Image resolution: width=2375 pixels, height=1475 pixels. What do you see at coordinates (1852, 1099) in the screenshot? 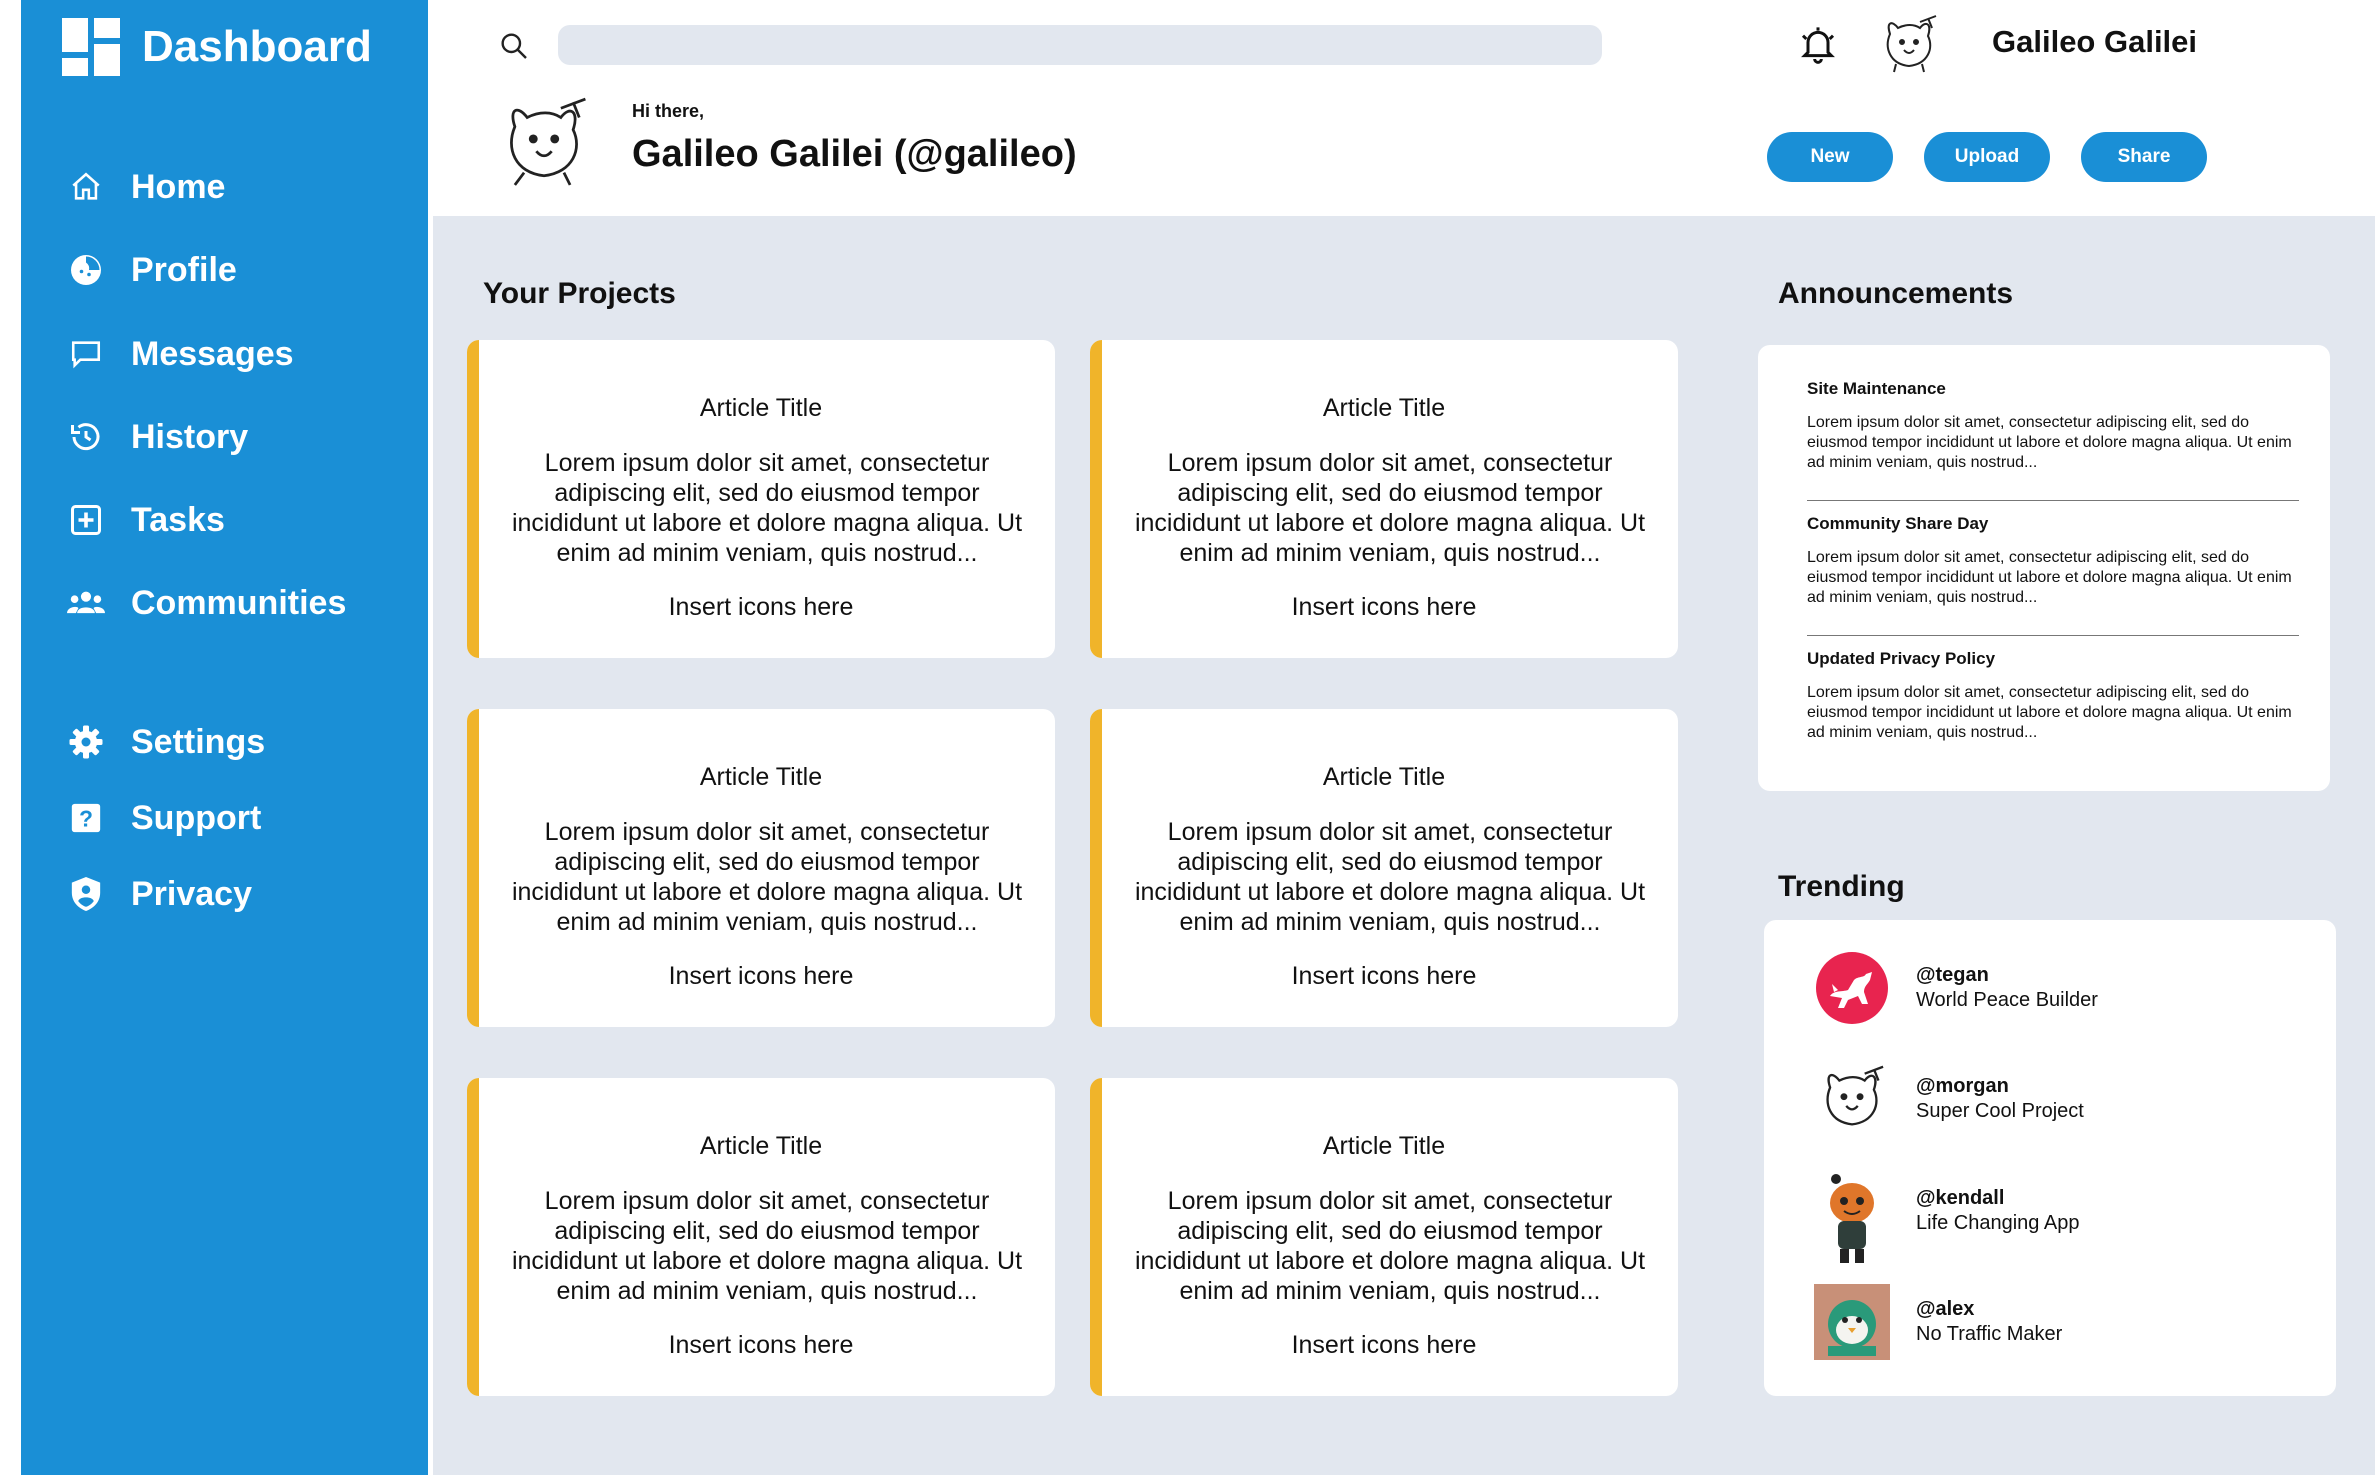
I see `cat-avatar-icon` at bounding box center [1852, 1099].